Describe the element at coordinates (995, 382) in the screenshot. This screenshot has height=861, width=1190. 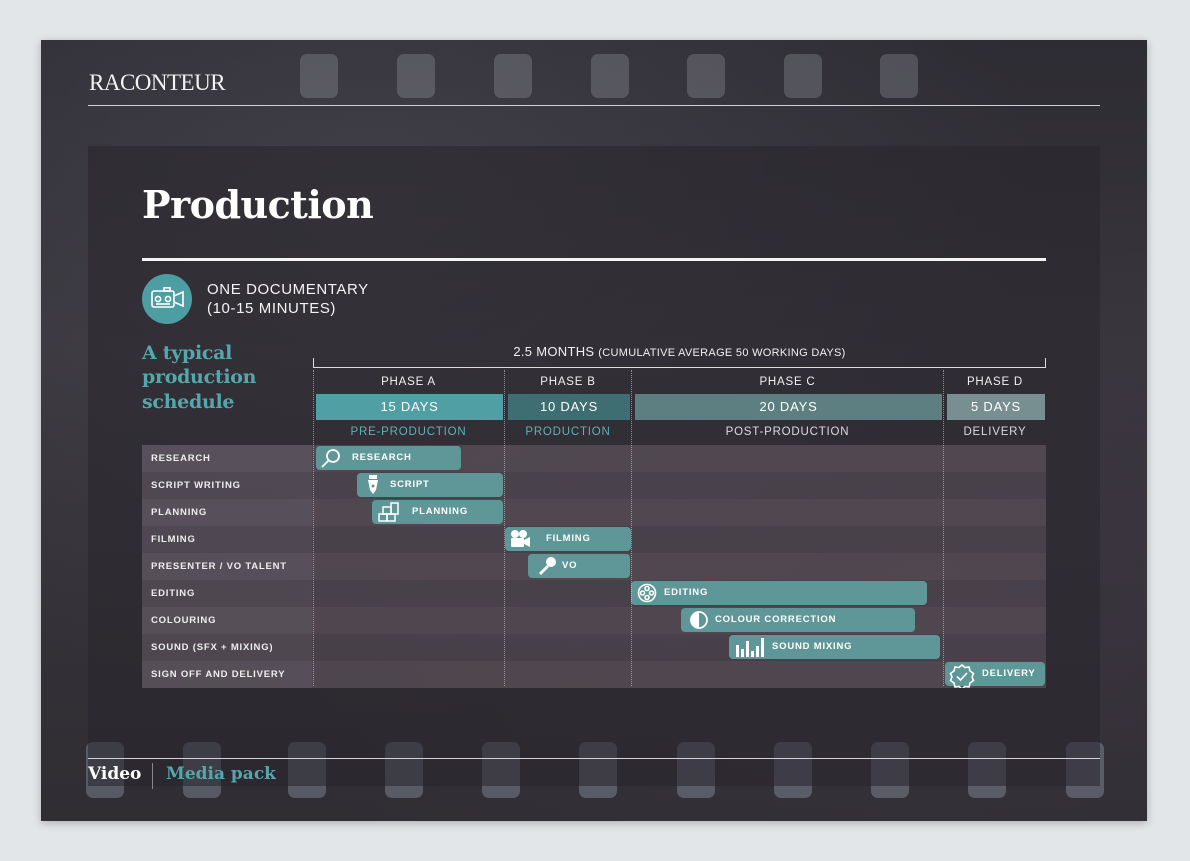
I see `phase-label: PHASE D` at that location.